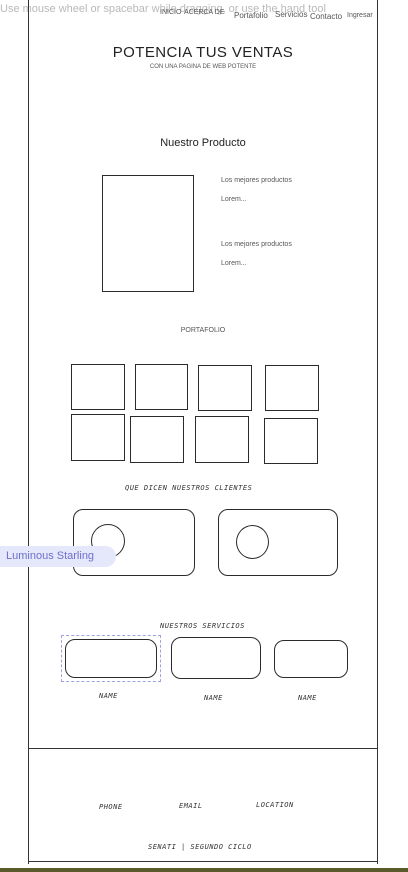 Image resolution: width=408 pixels, height=872 pixels. What do you see at coordinates (326, 16) in the screenshot?
I see `nav-link-contacto: Contacto` at bounding box center [326, 16].